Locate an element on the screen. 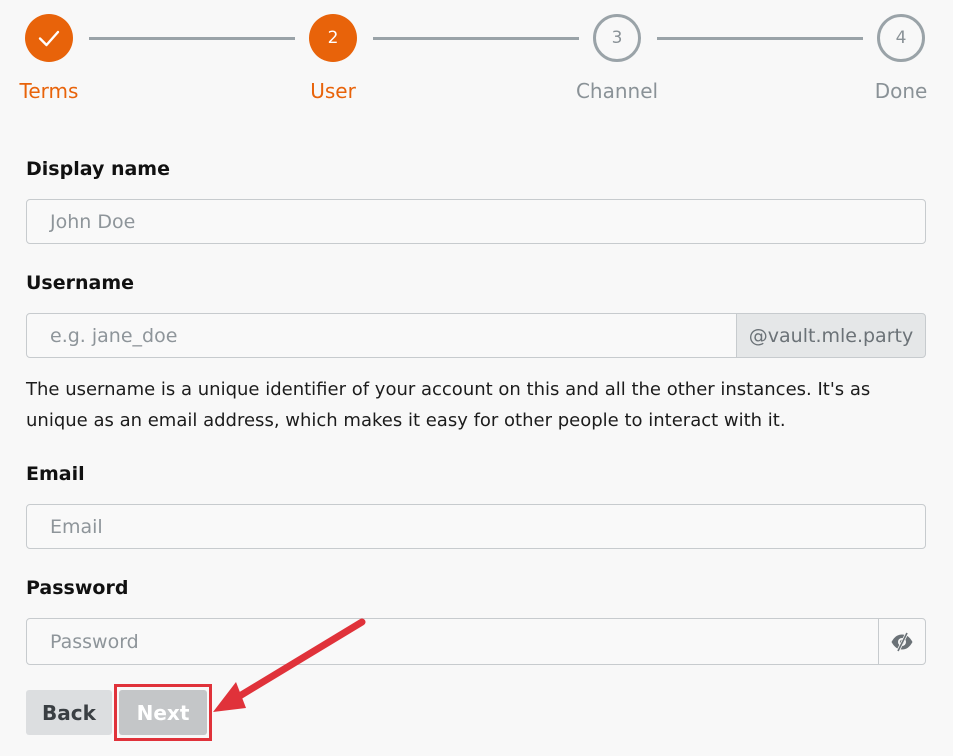 Image resolution: width=953 pixels, height=756 pixels. progress-stepper: 2 3 4 Terms User Channel Done is located at coordinates (476, 55).